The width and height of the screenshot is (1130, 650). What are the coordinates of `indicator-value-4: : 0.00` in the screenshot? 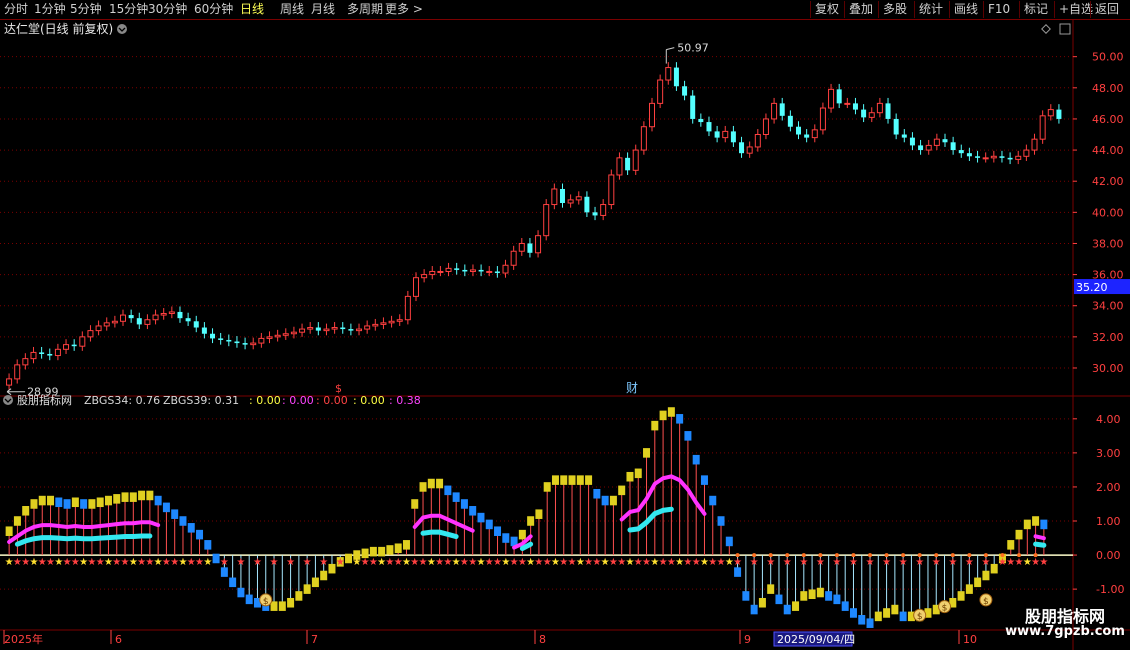 It's located at (332, 400).